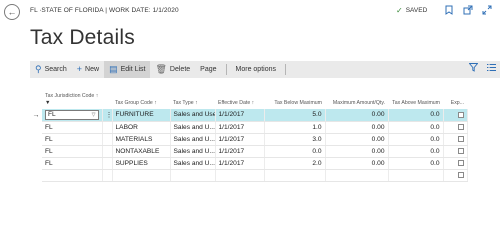 This screenshot has height=240, width=500. Describe the element at coordinates (161, 69) in the screenshot. I see `trash-icon: 🗑` at that location.